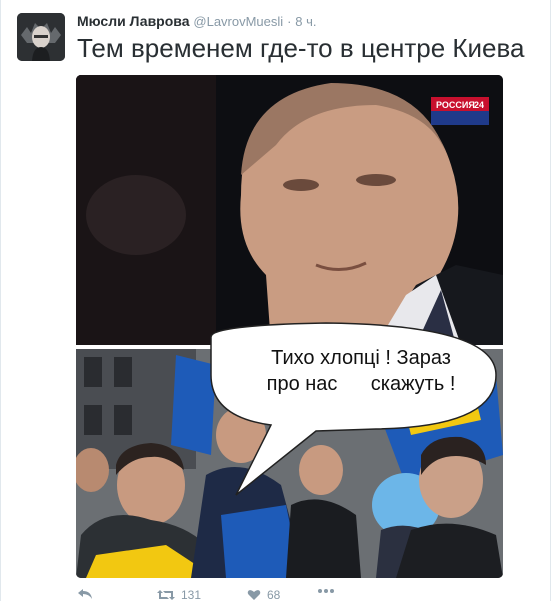 This screenshot has height=602, width=551. Describe the element at coordinates (238, 21) in the screenshot. I see `author-handle: @LavrovMuesli` at that location.